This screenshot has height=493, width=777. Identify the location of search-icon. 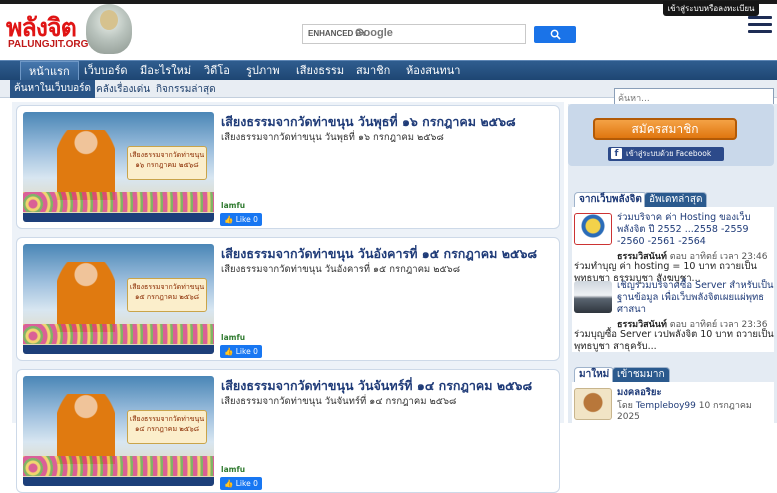
(555, 34).